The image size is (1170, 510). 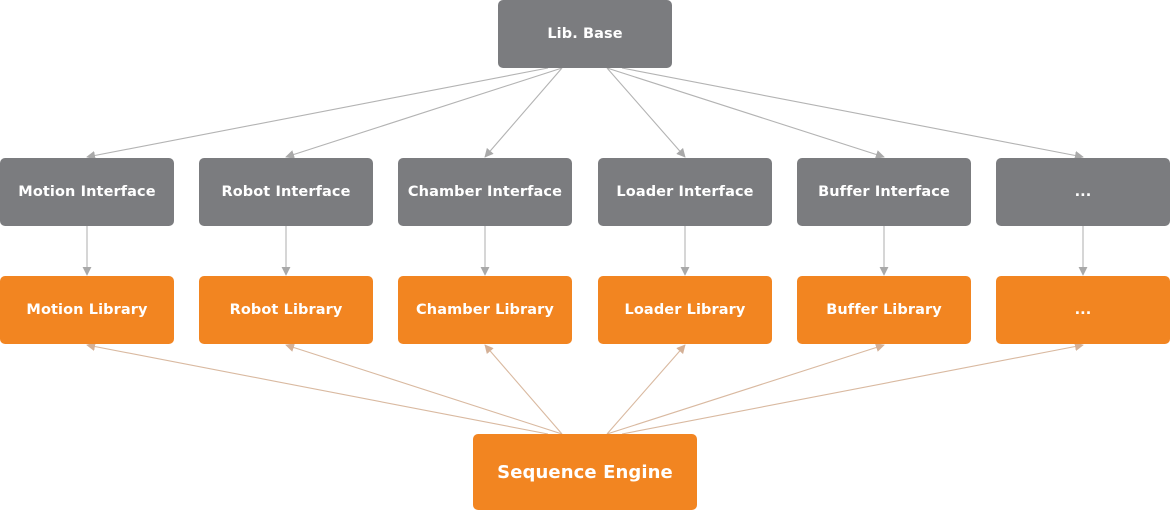 I want to click on edge-engine-to-motion-library, so click(x=317, y=388).